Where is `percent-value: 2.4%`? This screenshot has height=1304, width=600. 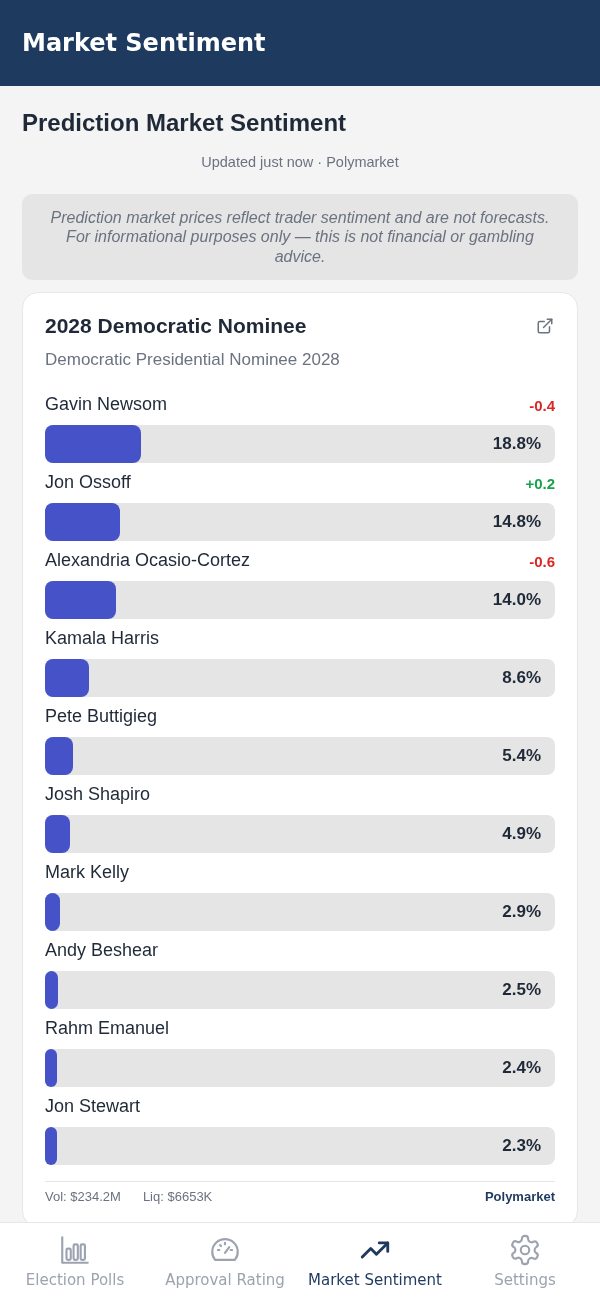
percent-value: 2.4% is located at coordinates (521, 1068).